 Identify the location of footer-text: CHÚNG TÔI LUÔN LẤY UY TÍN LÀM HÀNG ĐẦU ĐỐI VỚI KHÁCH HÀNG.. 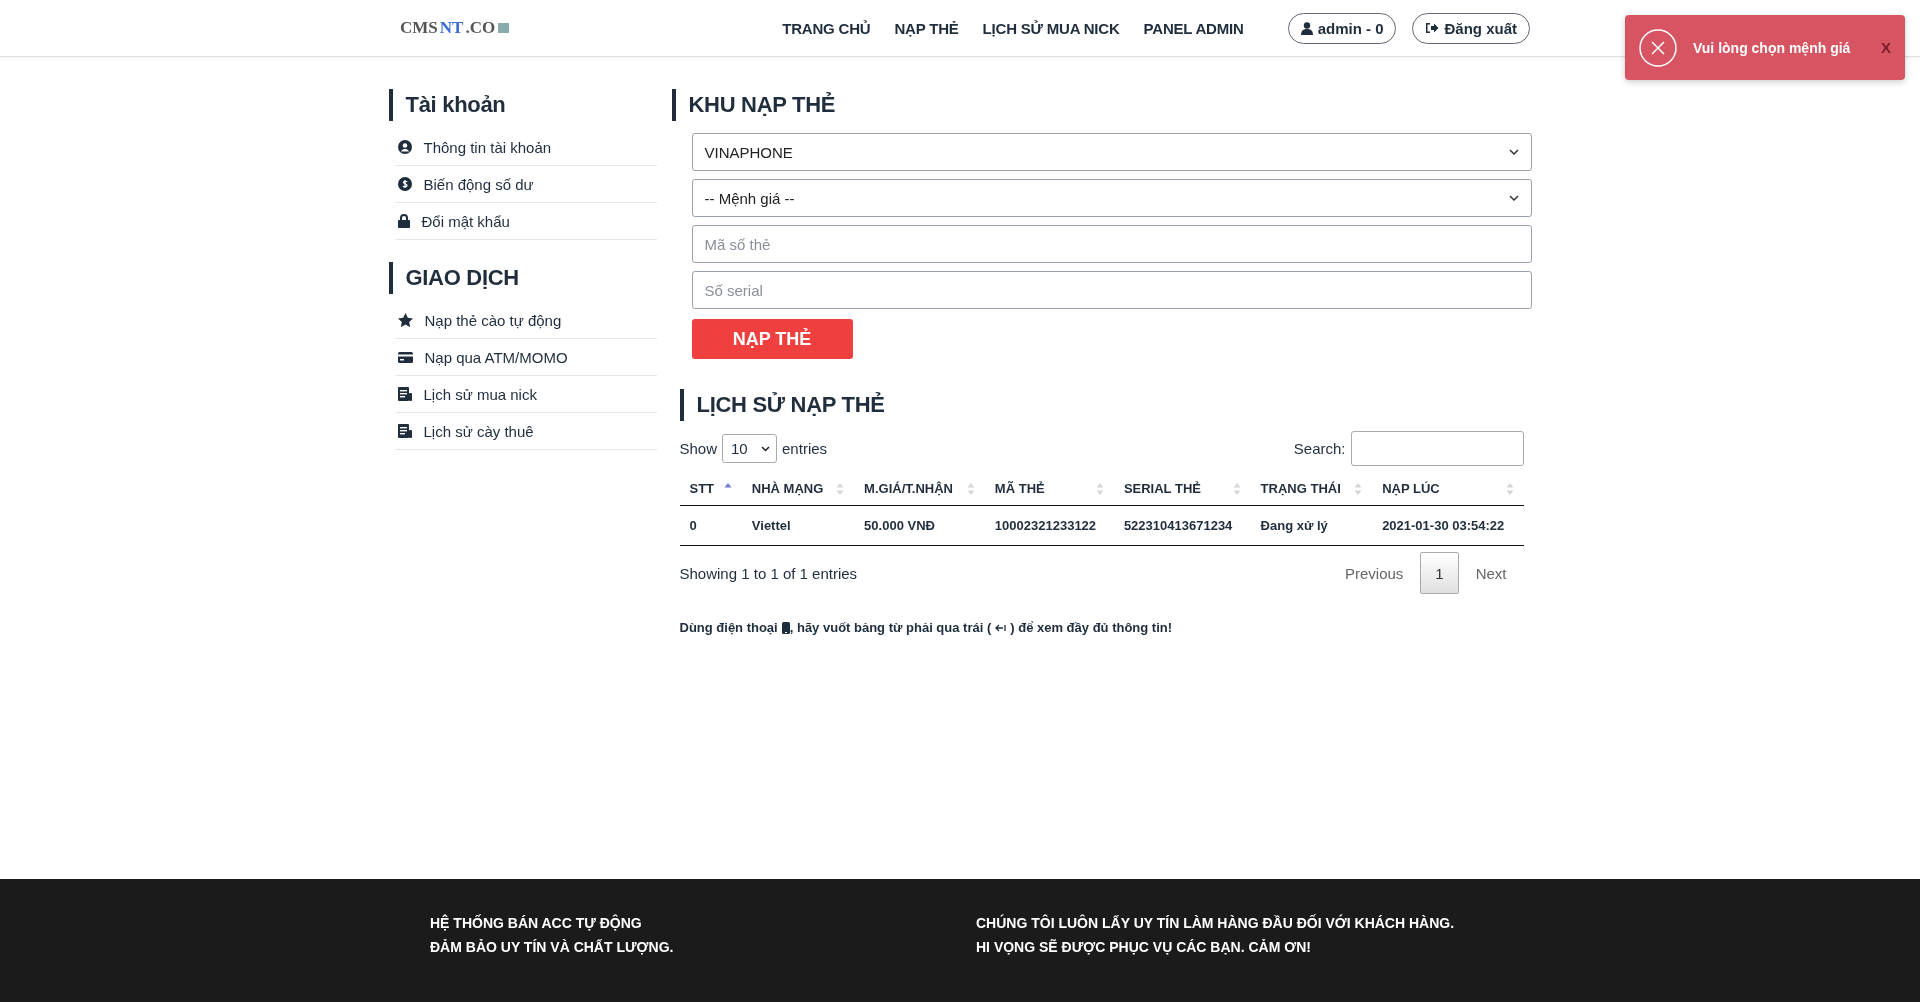
(1216, 923).